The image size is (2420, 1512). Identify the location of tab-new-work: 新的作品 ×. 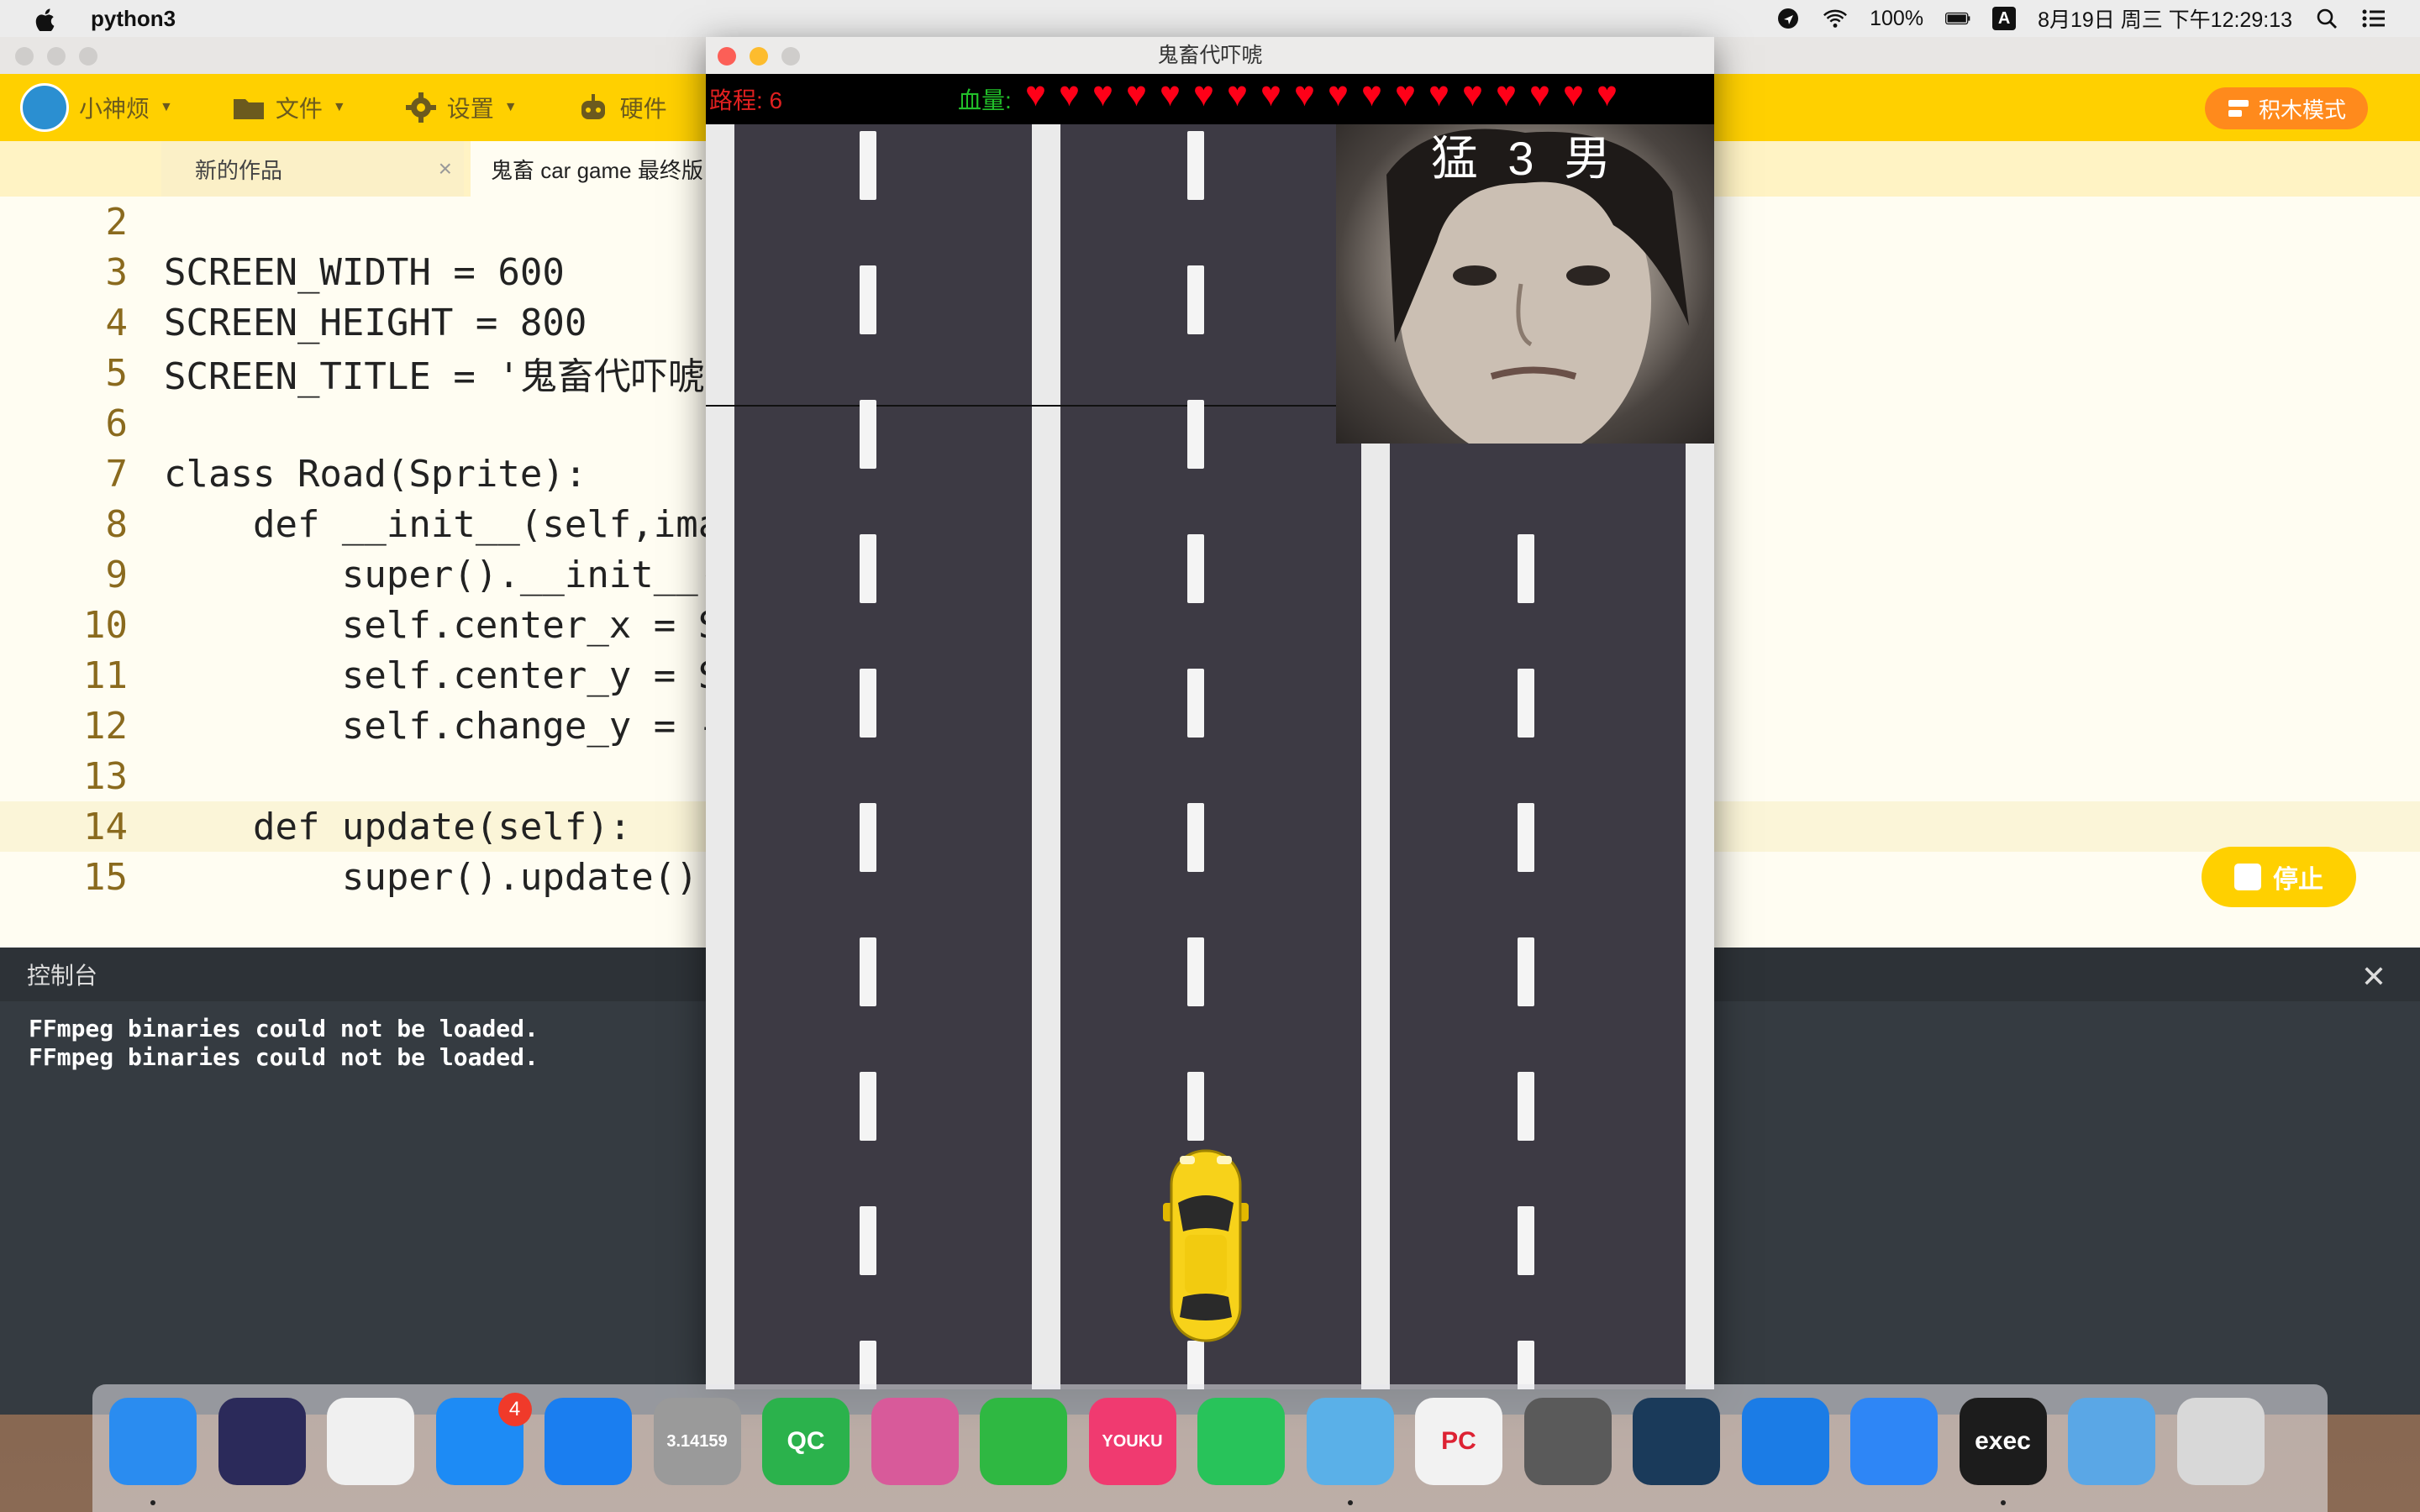
(313, 169).